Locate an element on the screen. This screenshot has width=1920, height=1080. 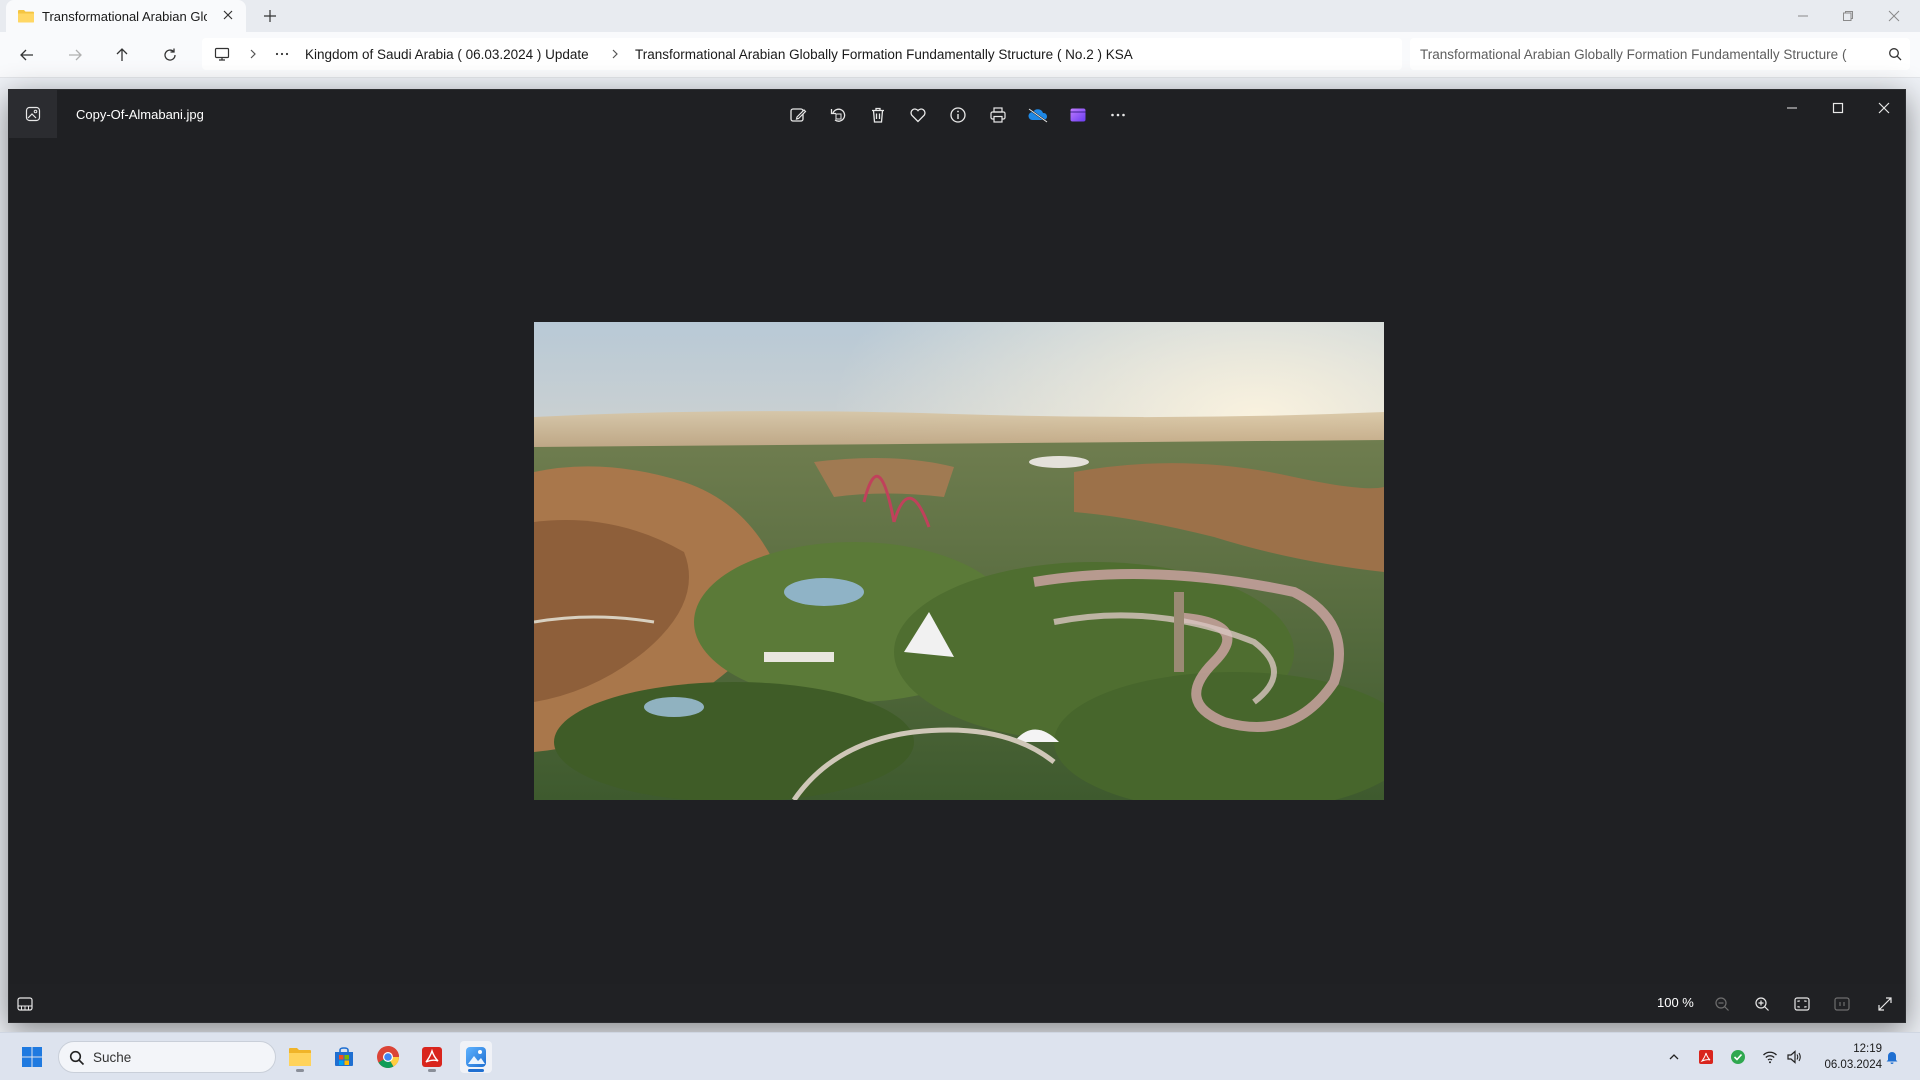
folder-icon is located at coordinates (26, 16).